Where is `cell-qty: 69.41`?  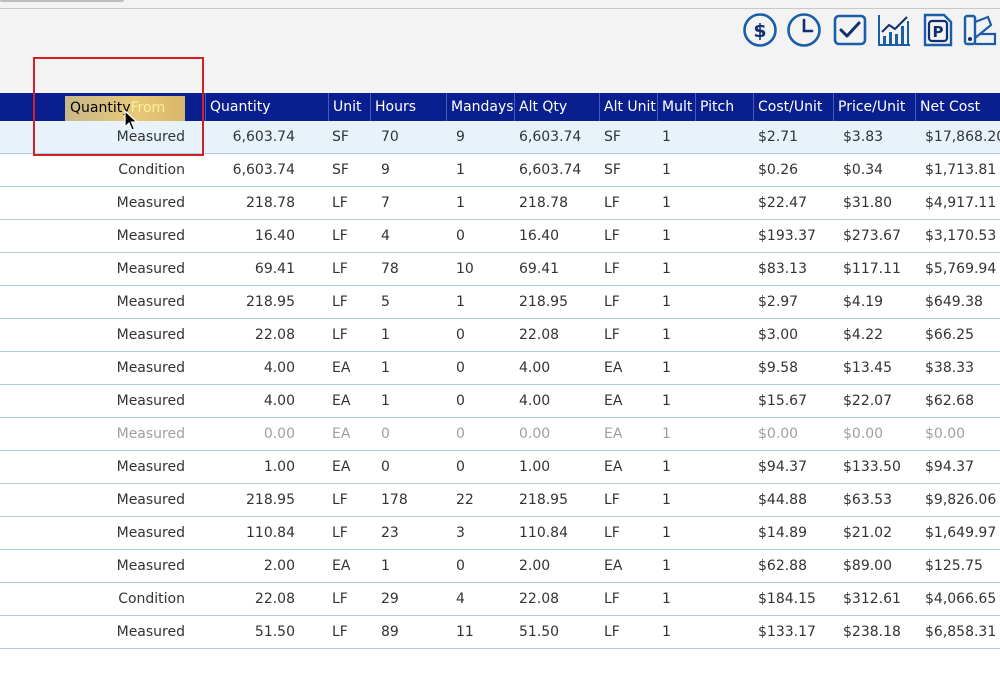
cell-qty: 69.41 is located at coordinates (274, 269).